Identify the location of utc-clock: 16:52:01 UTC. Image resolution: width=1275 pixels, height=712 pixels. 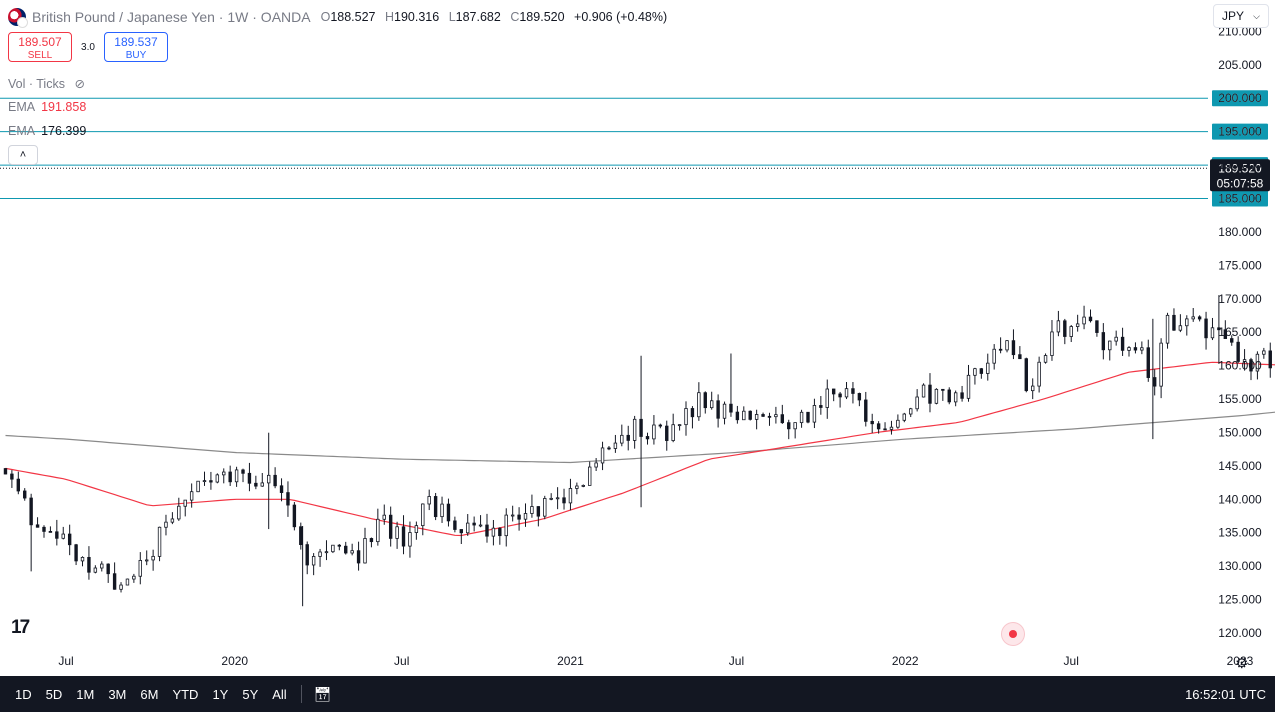
(1225, 694).